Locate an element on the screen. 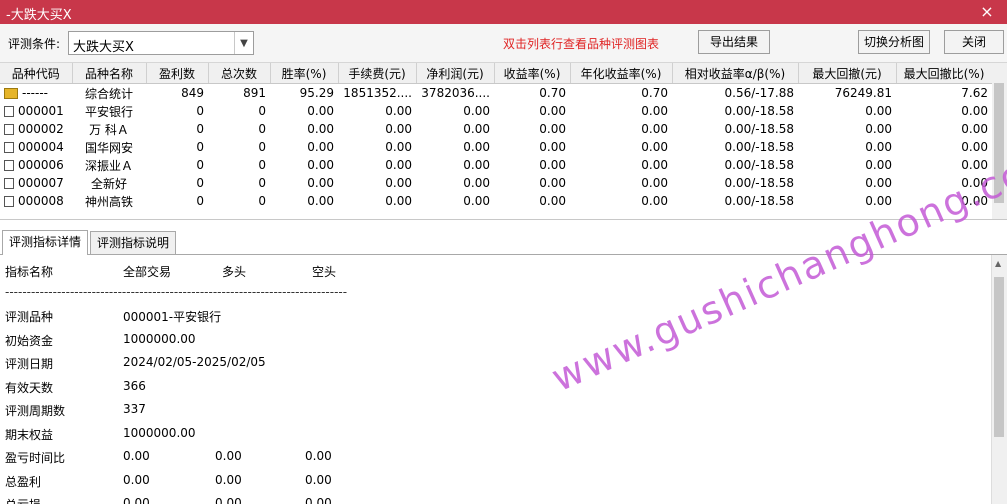 The width and height of the screenshot is (1007, 504). table-cell: 全新好 is located at coordinates (108, 183).